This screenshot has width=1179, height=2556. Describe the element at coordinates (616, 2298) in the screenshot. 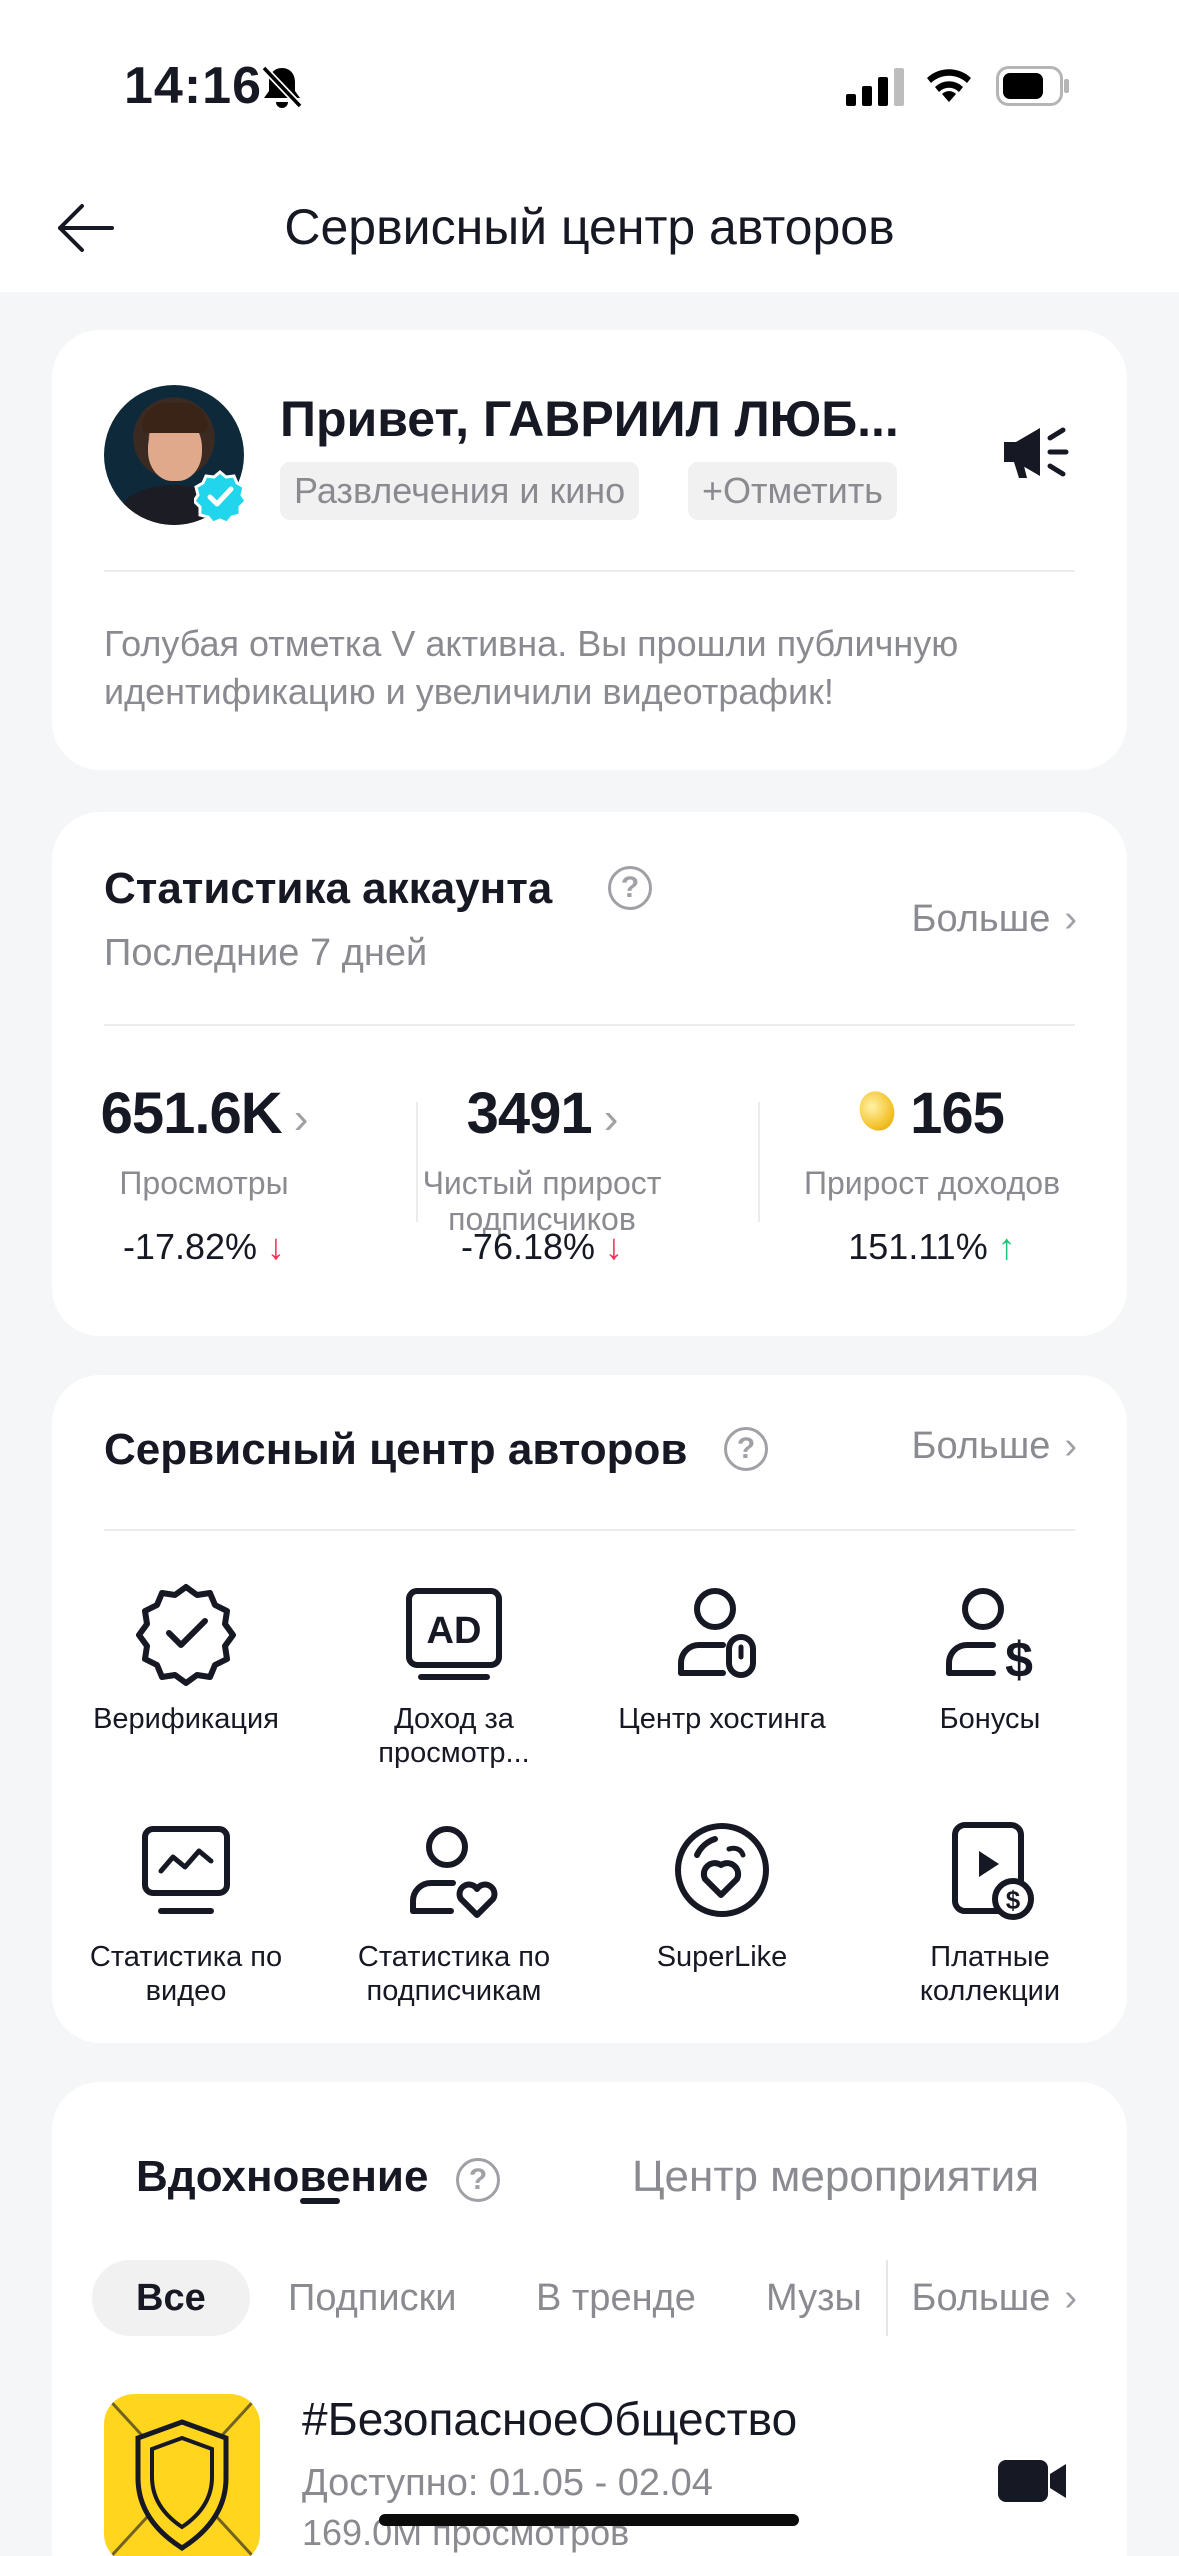

I see `chip-trending: В тренде` at that location.